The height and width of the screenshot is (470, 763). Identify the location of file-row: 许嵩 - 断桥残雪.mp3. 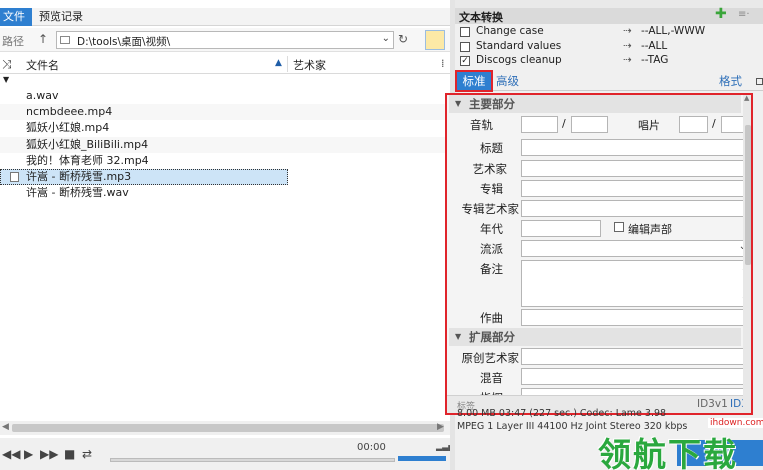
(144, 177).